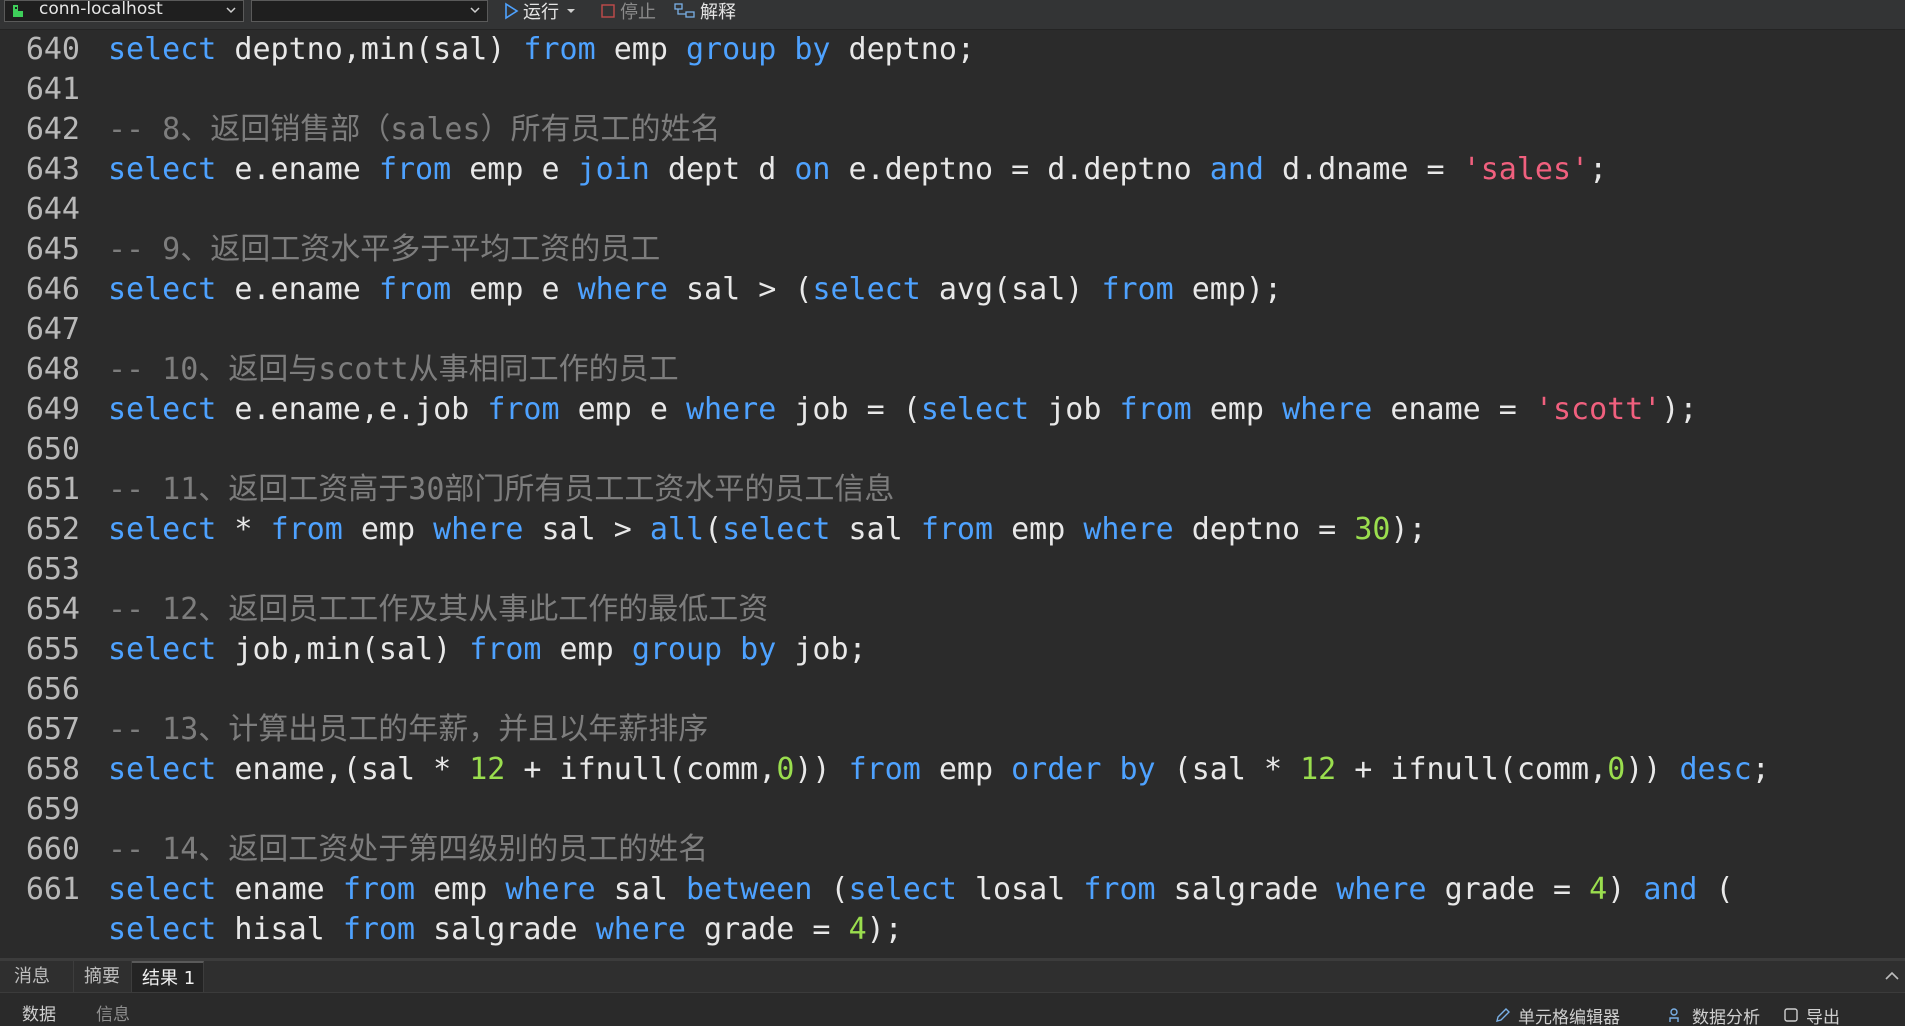 Image resolution: width=1905 pixels, height=1026 pixels. Describe the element at coordinates (52, 129) in the screenshot. I see `line-number: 642` at that location.